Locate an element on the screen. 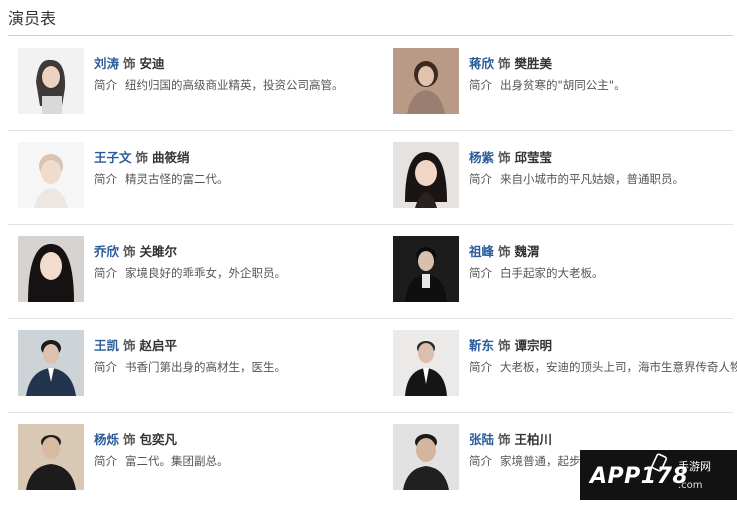  cast-card: 杨紫饰邱莹莹 简介 来自小城市的平凡姑娘，普通职员。 is located at coordinates (560, 177).